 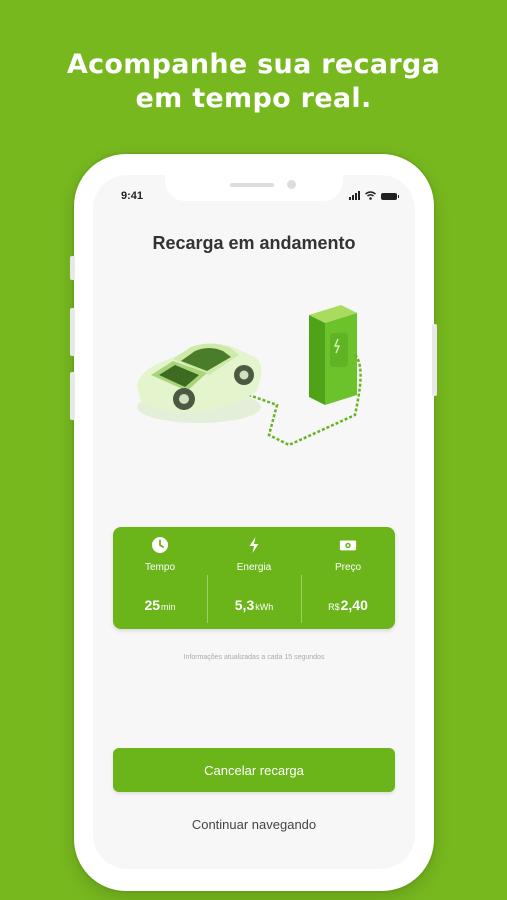 What do you see at coordinates (370, 195) in the screenshot?
I see `wifi-icon` at bounding box center [370, 195].